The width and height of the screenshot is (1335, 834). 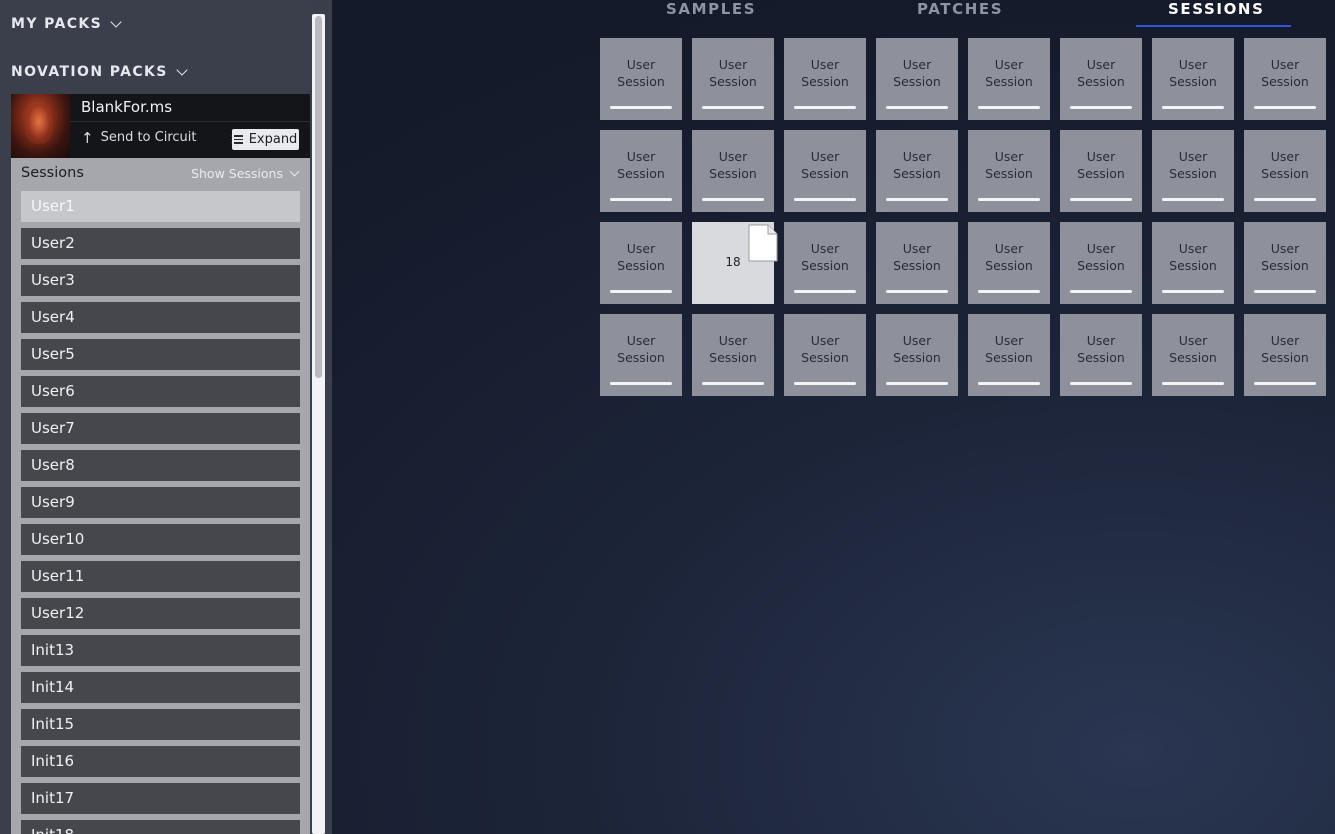 I want to click on expand-button: Expand, so click(x=264, y=139).